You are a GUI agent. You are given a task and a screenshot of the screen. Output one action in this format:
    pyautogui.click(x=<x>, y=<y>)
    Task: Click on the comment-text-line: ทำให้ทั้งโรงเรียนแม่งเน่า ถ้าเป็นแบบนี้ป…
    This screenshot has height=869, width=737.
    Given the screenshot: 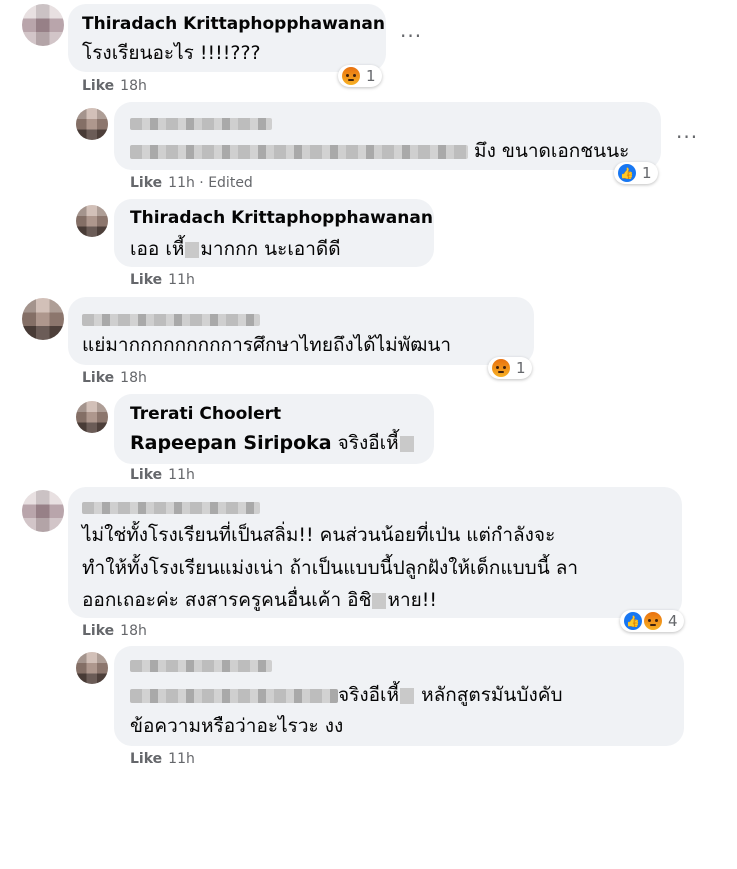 What is the action you would take?
    pyautogui.click(x=330, y=568)
    